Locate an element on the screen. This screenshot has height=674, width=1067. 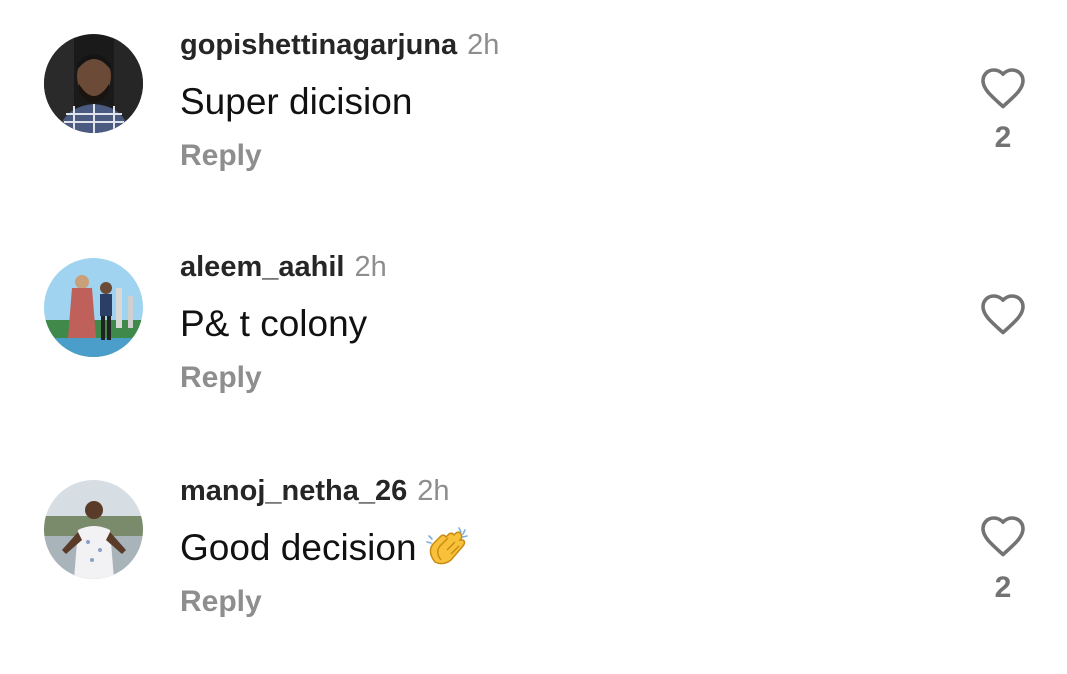
clapping-hands-icon is located at coordinates (446, 546).